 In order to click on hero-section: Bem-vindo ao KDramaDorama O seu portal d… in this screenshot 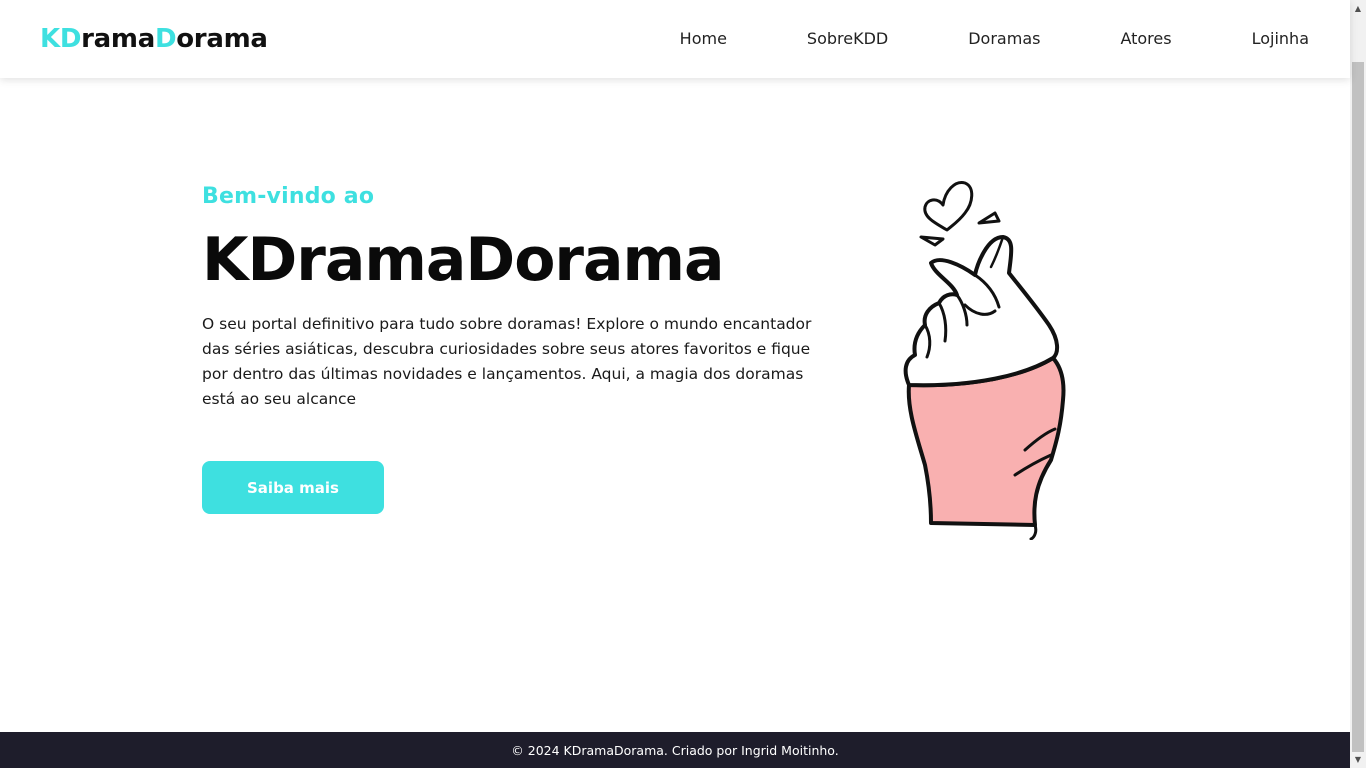, I will do `click(522, 297)`.